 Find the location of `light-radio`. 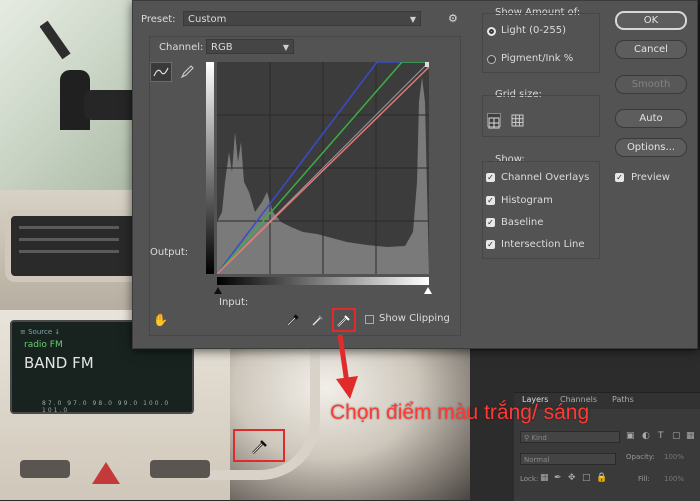

light-radio is located at coordinates (491, 31).